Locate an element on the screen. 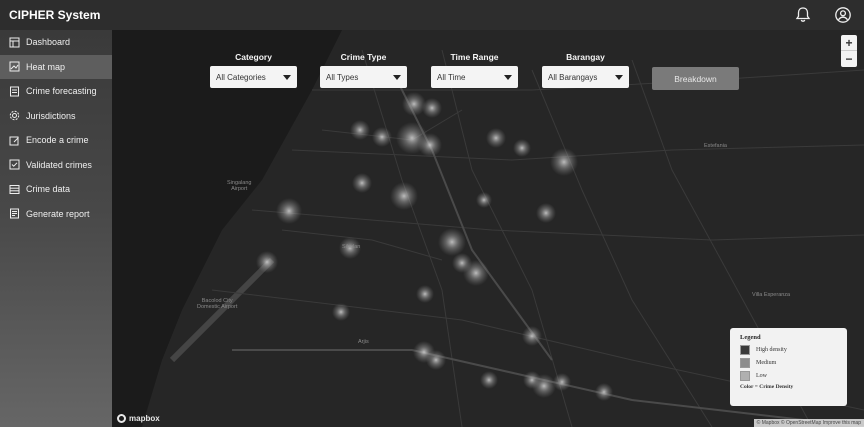  sidebar-item-heat-map: Heat map is located at coordinates (56, 66).